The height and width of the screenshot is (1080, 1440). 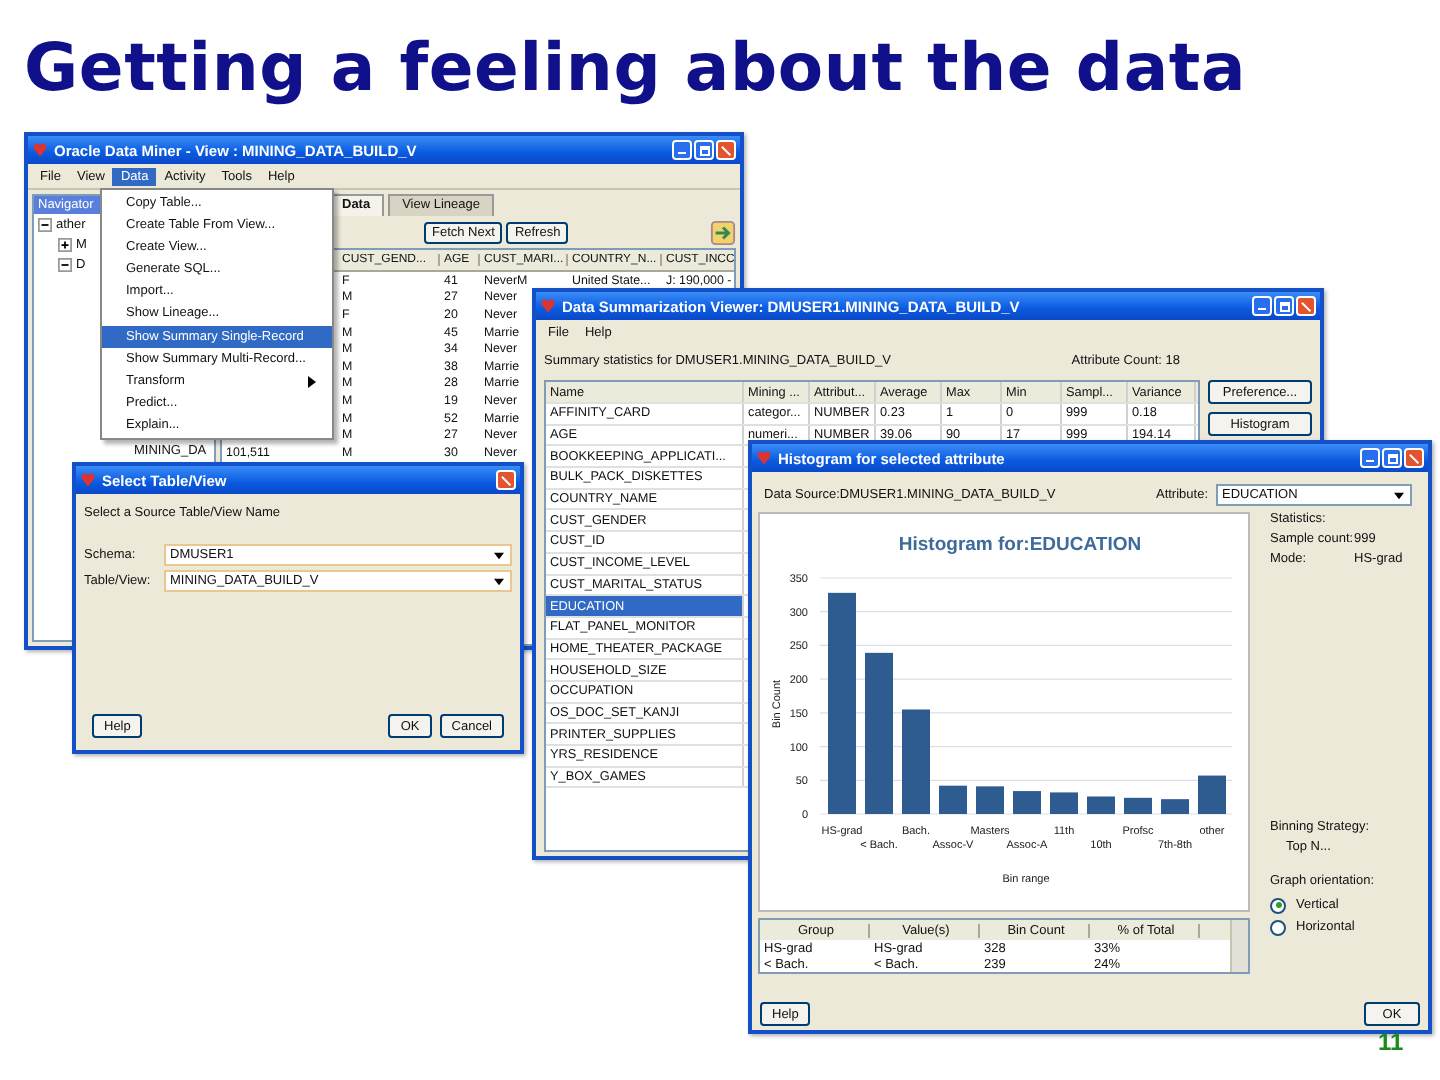 What do you see at coordinates (1391, 1042) in the screenshot?
I see `page-number: 11` at bounding box center [1391, 1042].